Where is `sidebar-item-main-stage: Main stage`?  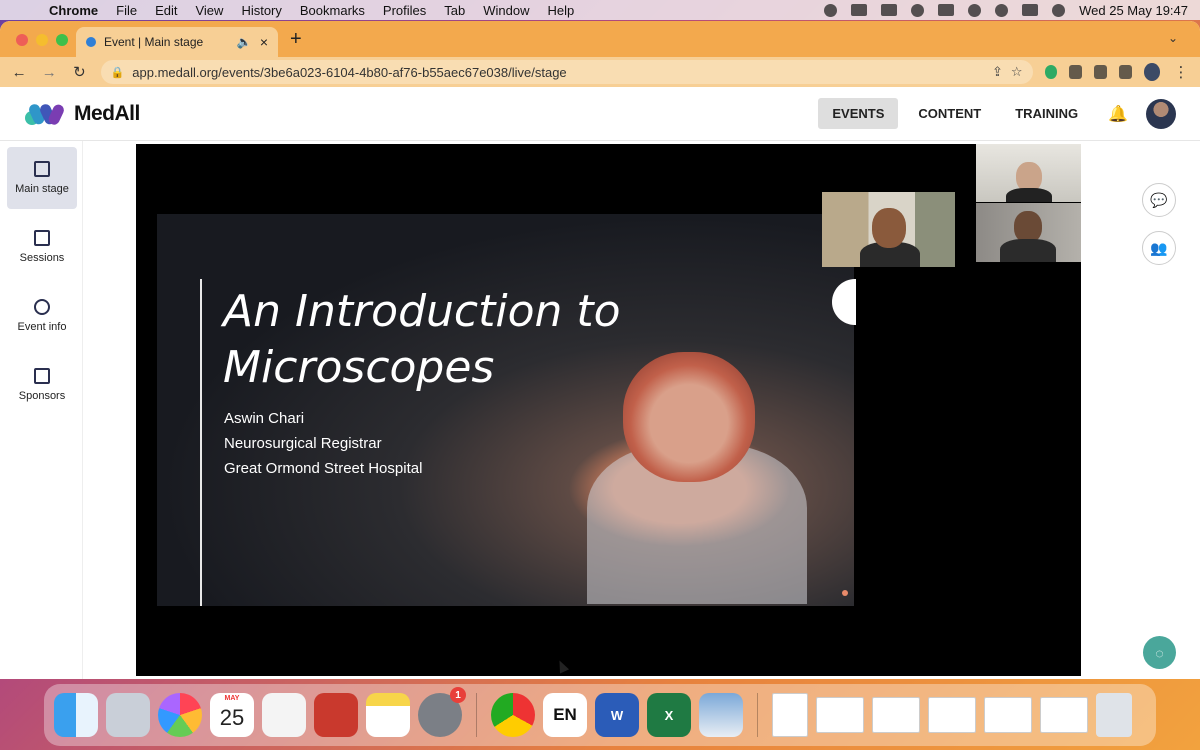 sidebar-item-main-stage: Main stage is located at coordinates (42, 178).